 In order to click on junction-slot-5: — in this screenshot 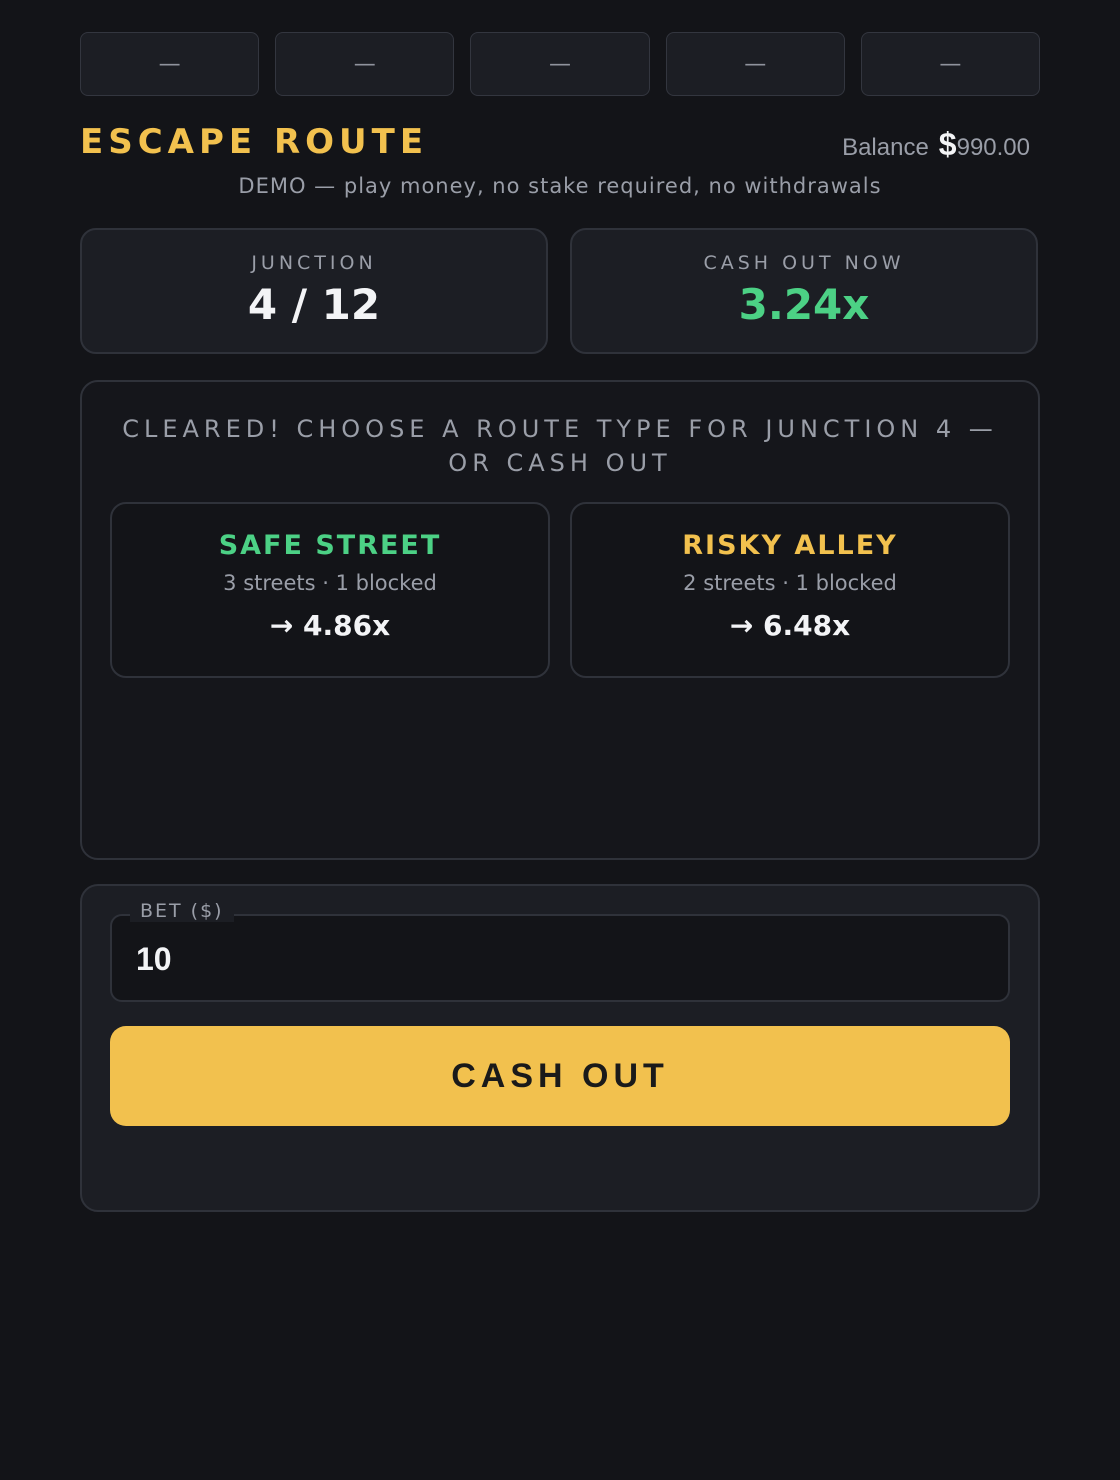, I will do `click(950, 64)`.